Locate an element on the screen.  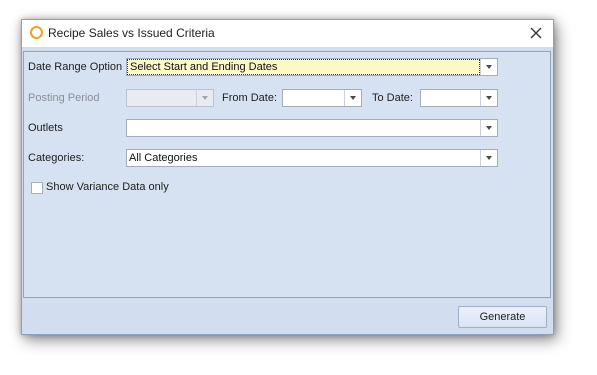
close-button is located at coordinates (536, 33).